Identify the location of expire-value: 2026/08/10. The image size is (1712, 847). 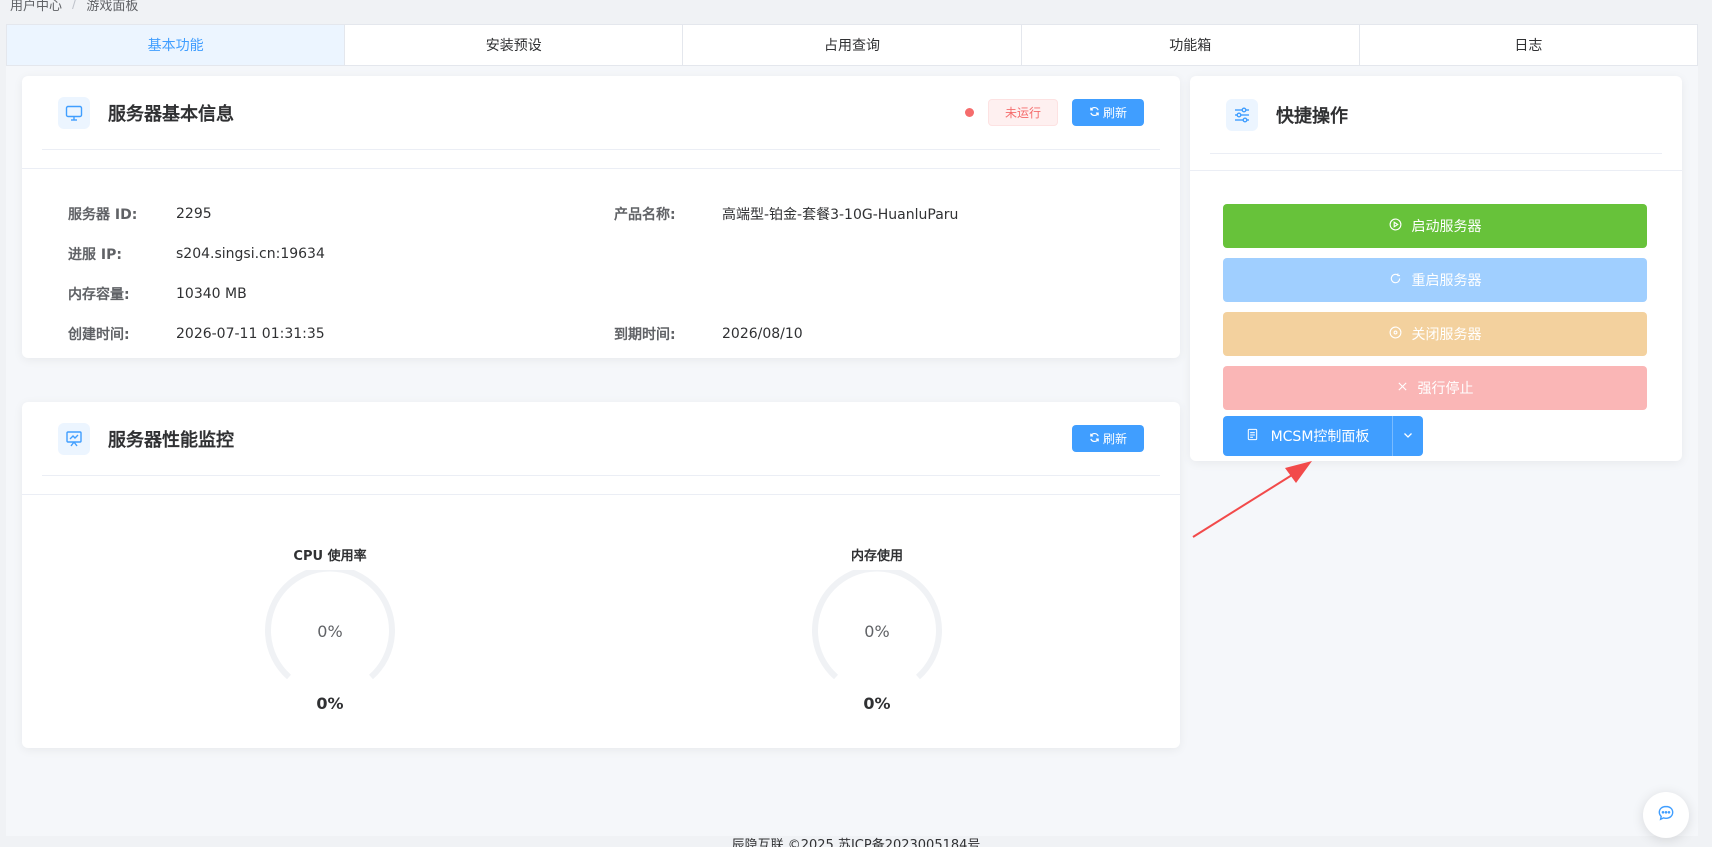
(762, 334).